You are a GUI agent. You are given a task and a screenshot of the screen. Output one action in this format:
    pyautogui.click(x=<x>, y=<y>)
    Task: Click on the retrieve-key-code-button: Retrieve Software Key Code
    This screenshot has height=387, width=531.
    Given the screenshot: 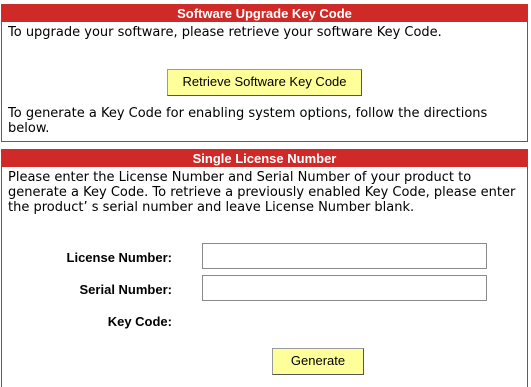 What is the action you would take?
    pyautogui.click(x=264, y=82)
    